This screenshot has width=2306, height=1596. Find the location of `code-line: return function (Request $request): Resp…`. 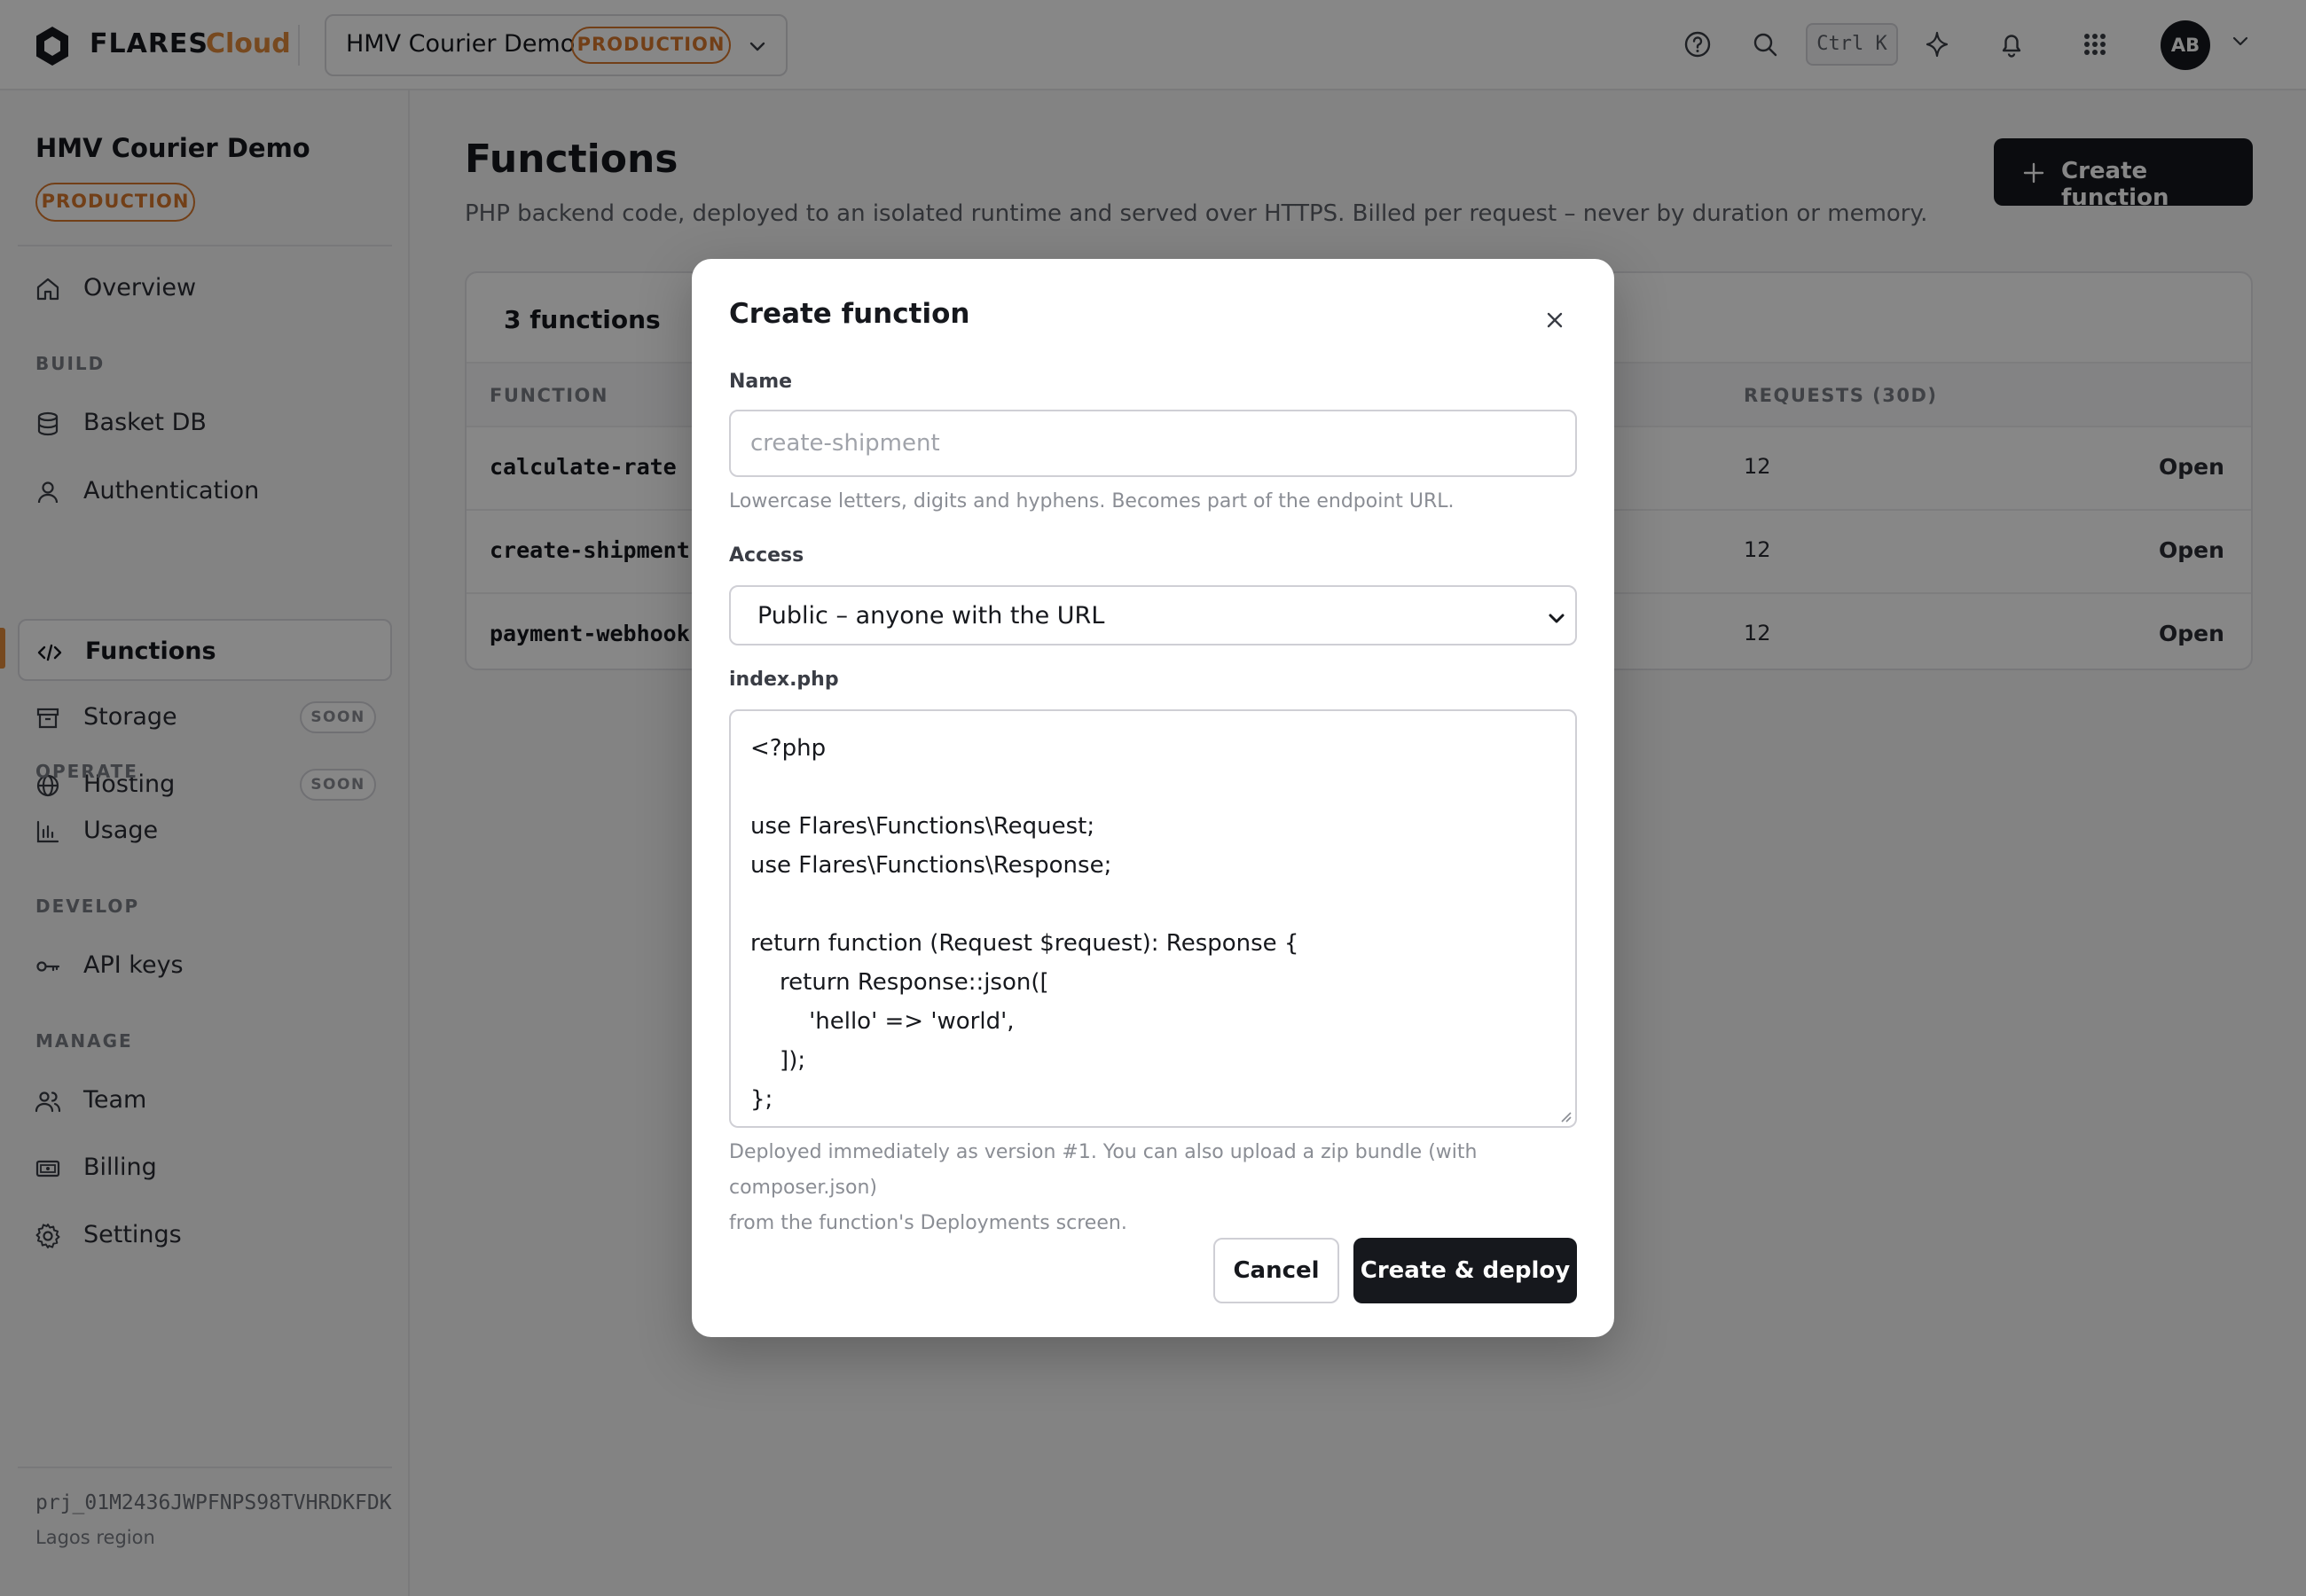

code-line: return function (Request $request): Resp… is located at coordinates (1024, 943).